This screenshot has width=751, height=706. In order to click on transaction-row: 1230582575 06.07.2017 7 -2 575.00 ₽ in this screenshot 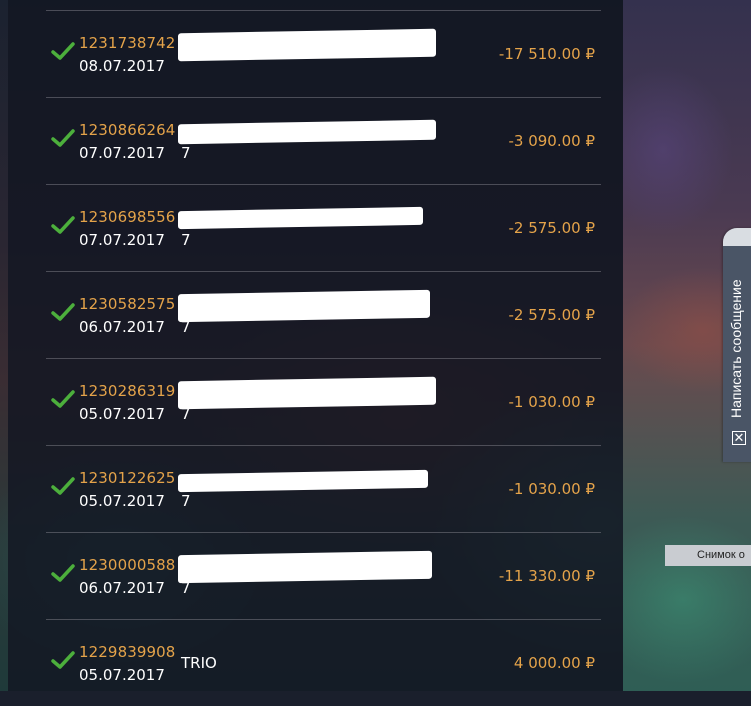, I will do `click(323, 314)`.